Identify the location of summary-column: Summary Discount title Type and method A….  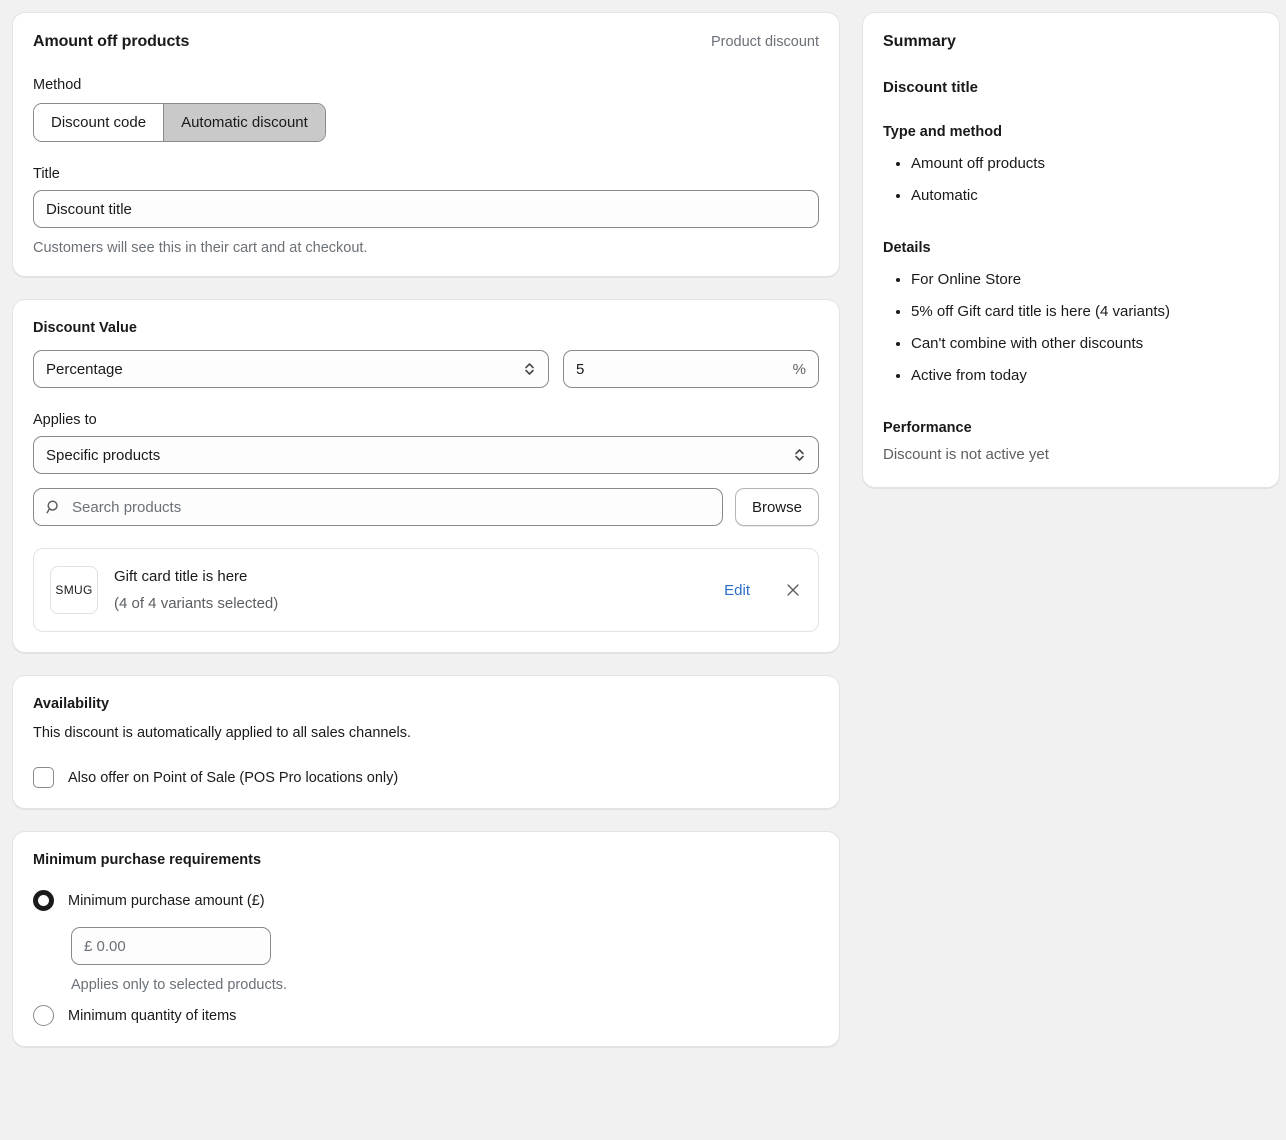
(1071, 250).